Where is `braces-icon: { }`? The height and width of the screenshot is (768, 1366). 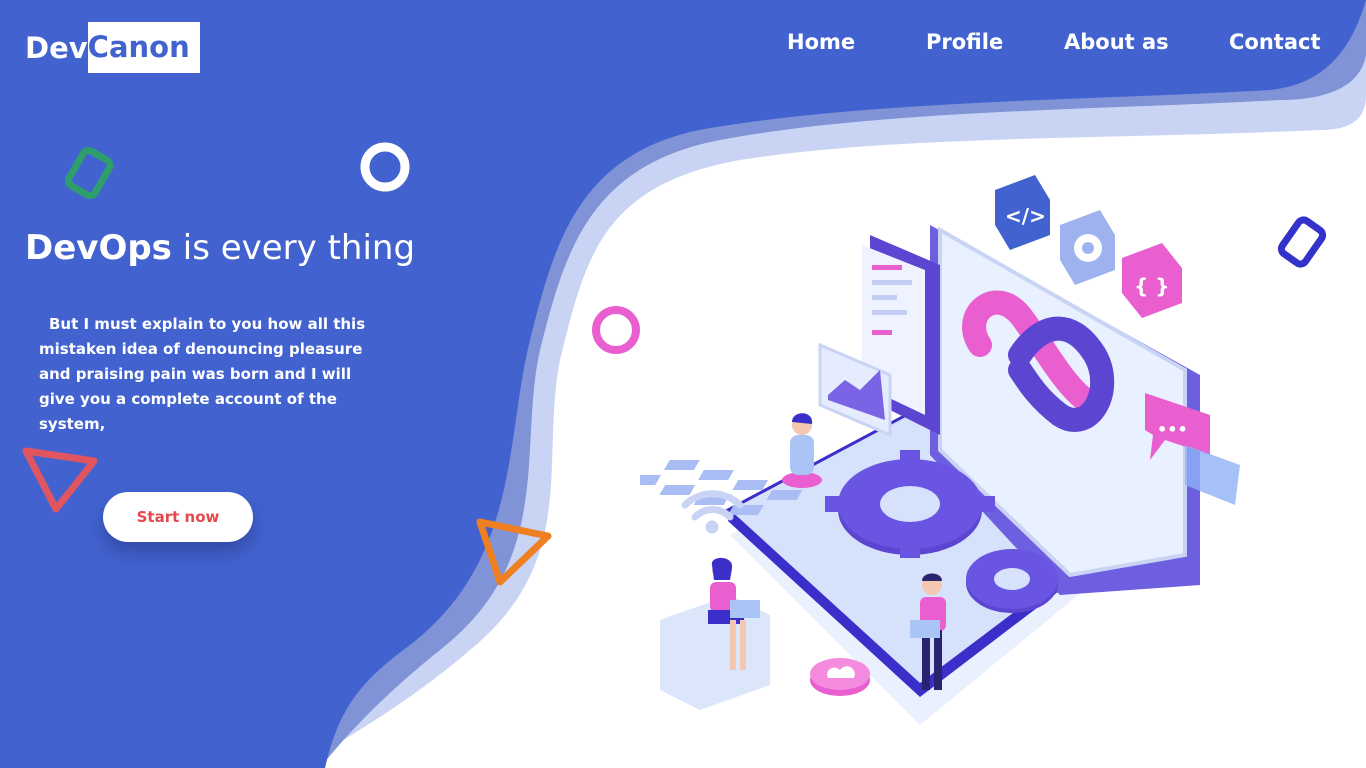 braces-icon: { } is located at coordinates (1152, 280).